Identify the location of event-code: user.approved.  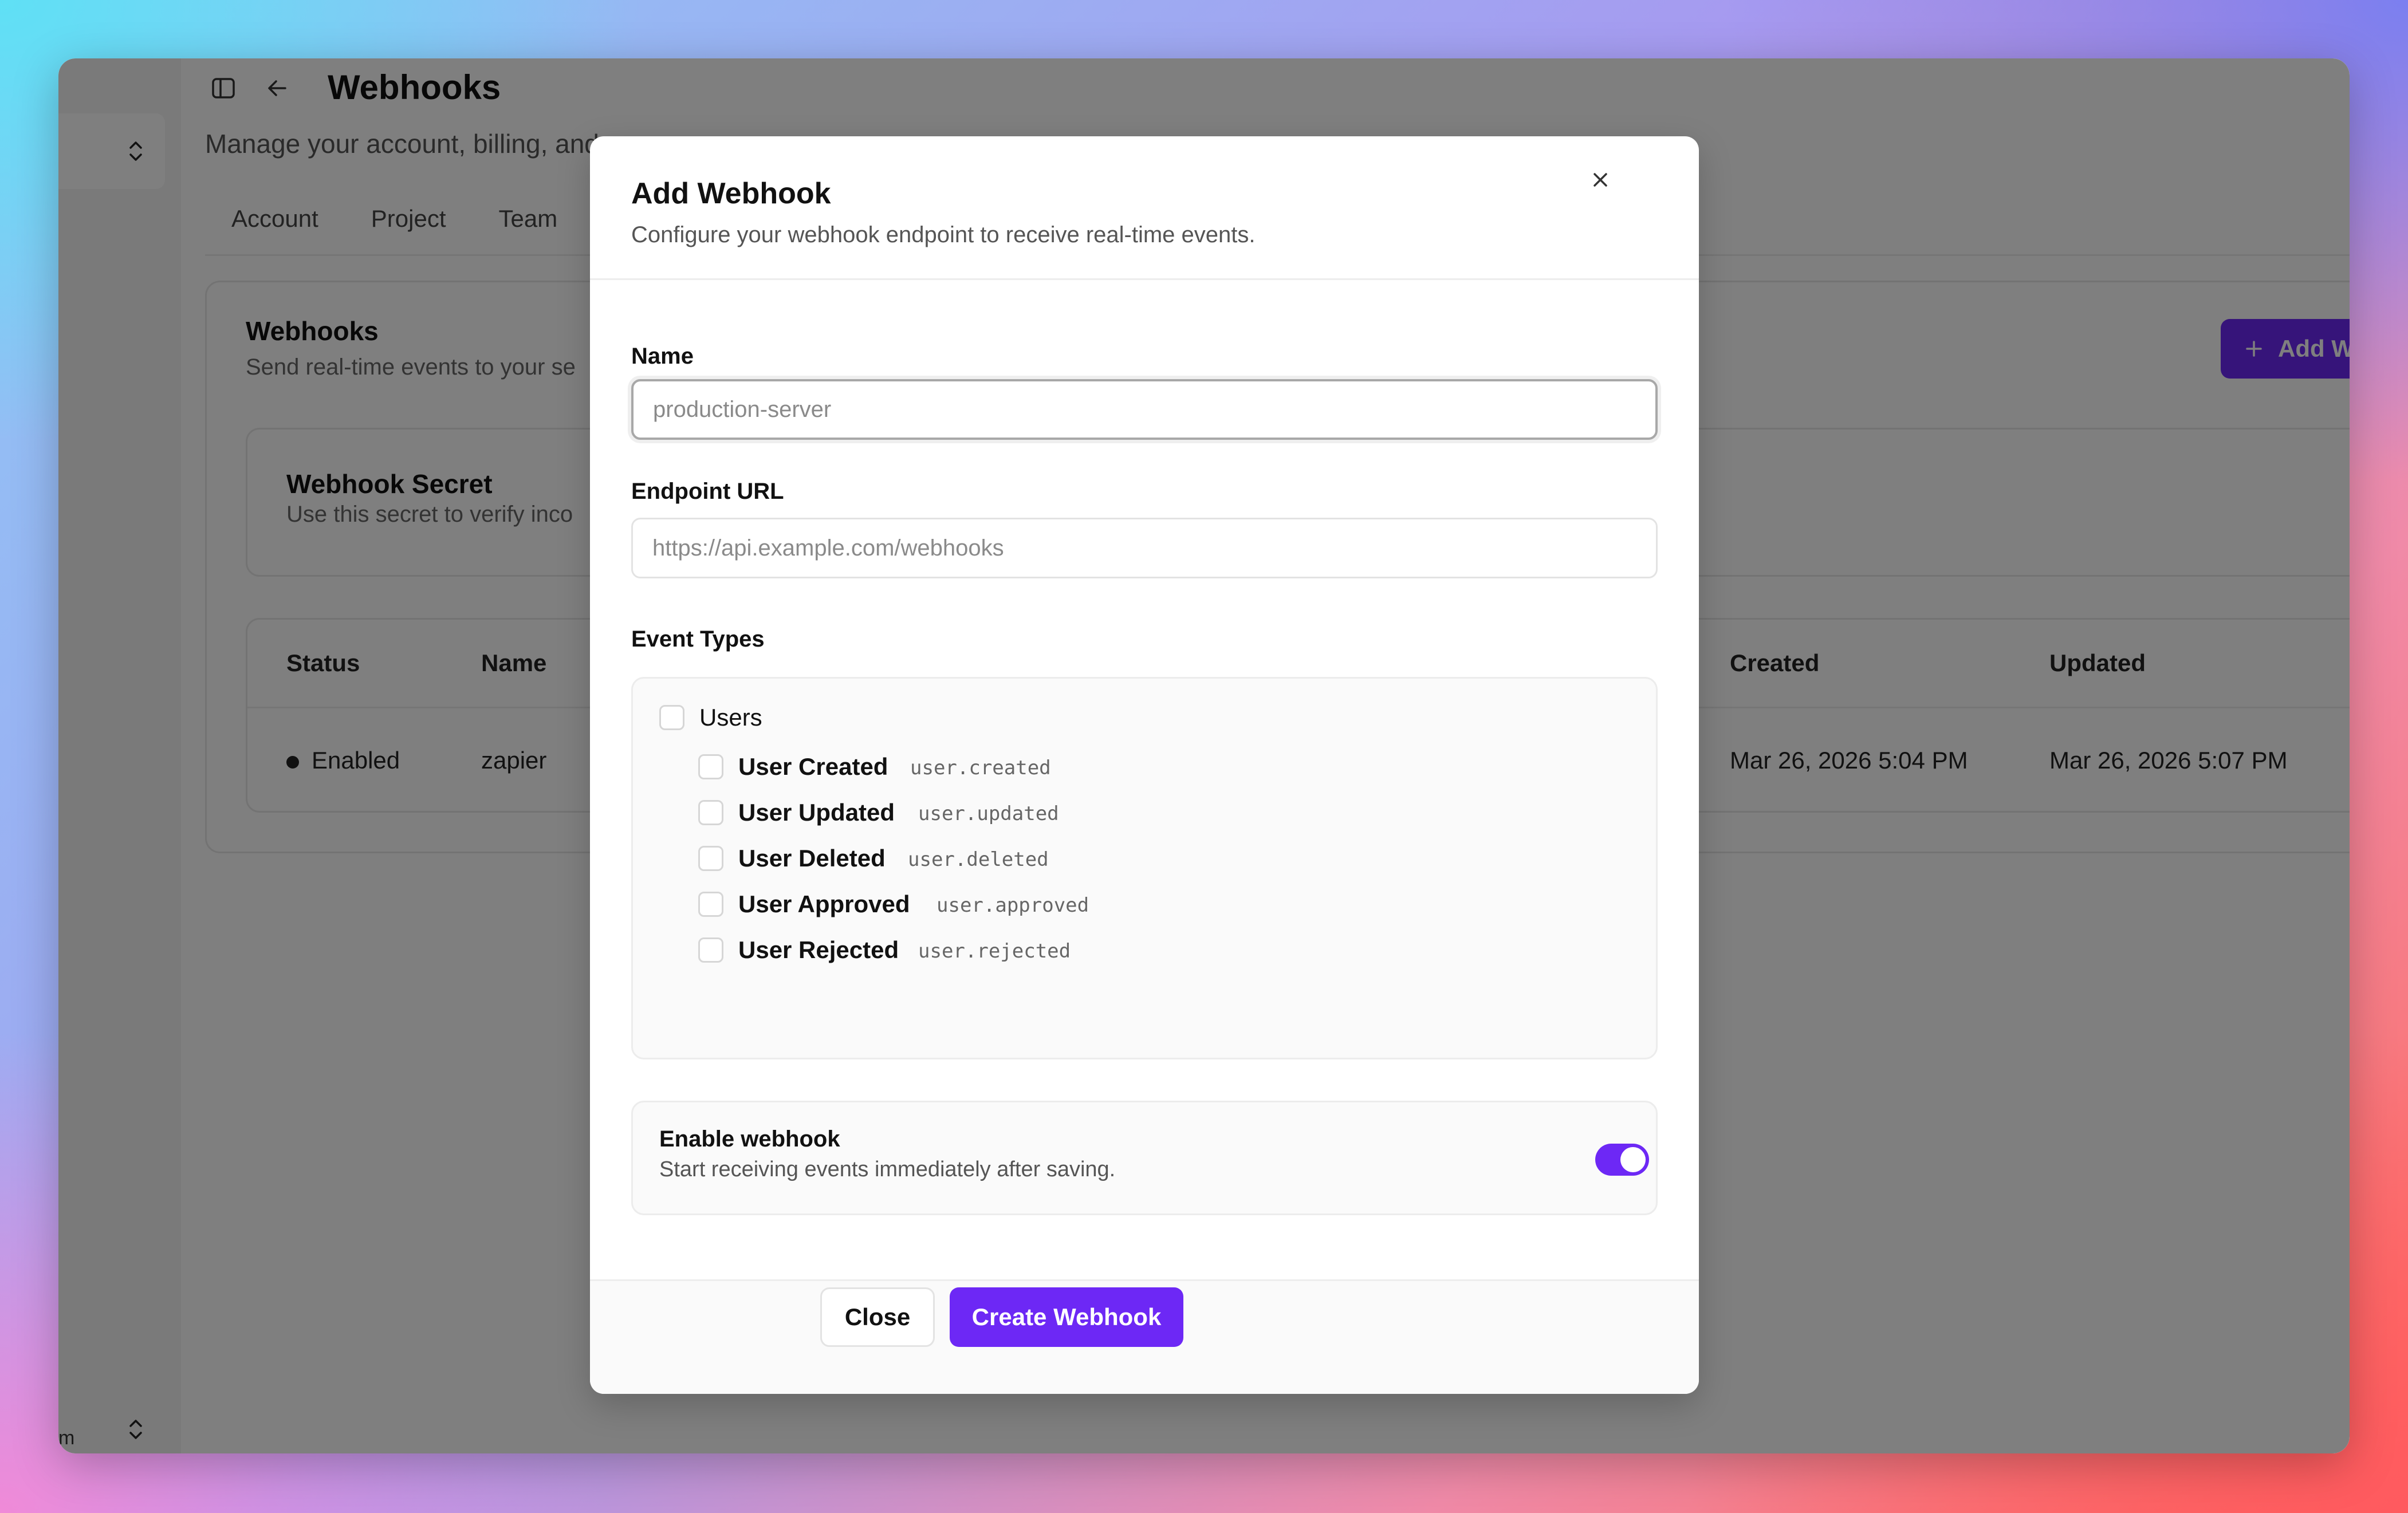
(1013, 905).